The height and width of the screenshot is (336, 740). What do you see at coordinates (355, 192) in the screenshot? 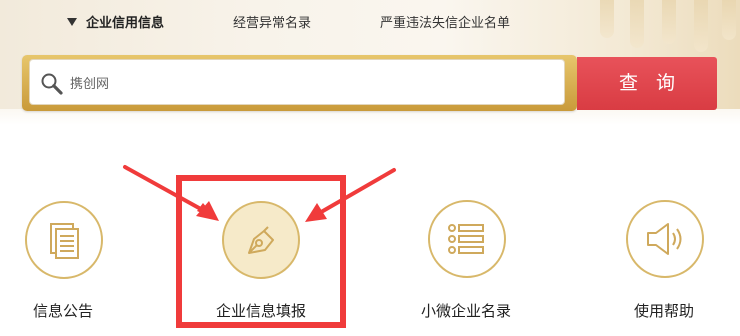
I see `arrow-right-shaft` at bounding box center [355, 192].